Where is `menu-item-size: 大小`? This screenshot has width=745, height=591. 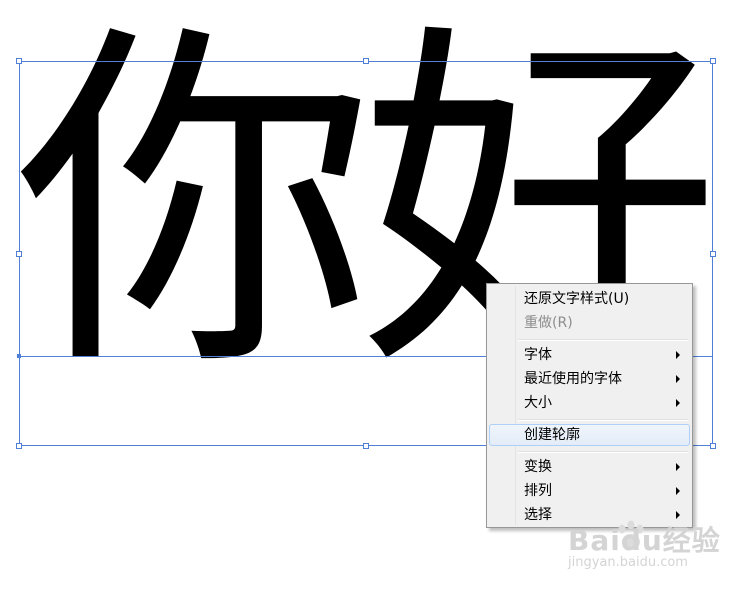 menu-item-size: 大小 is located at coordinates (589, 403).